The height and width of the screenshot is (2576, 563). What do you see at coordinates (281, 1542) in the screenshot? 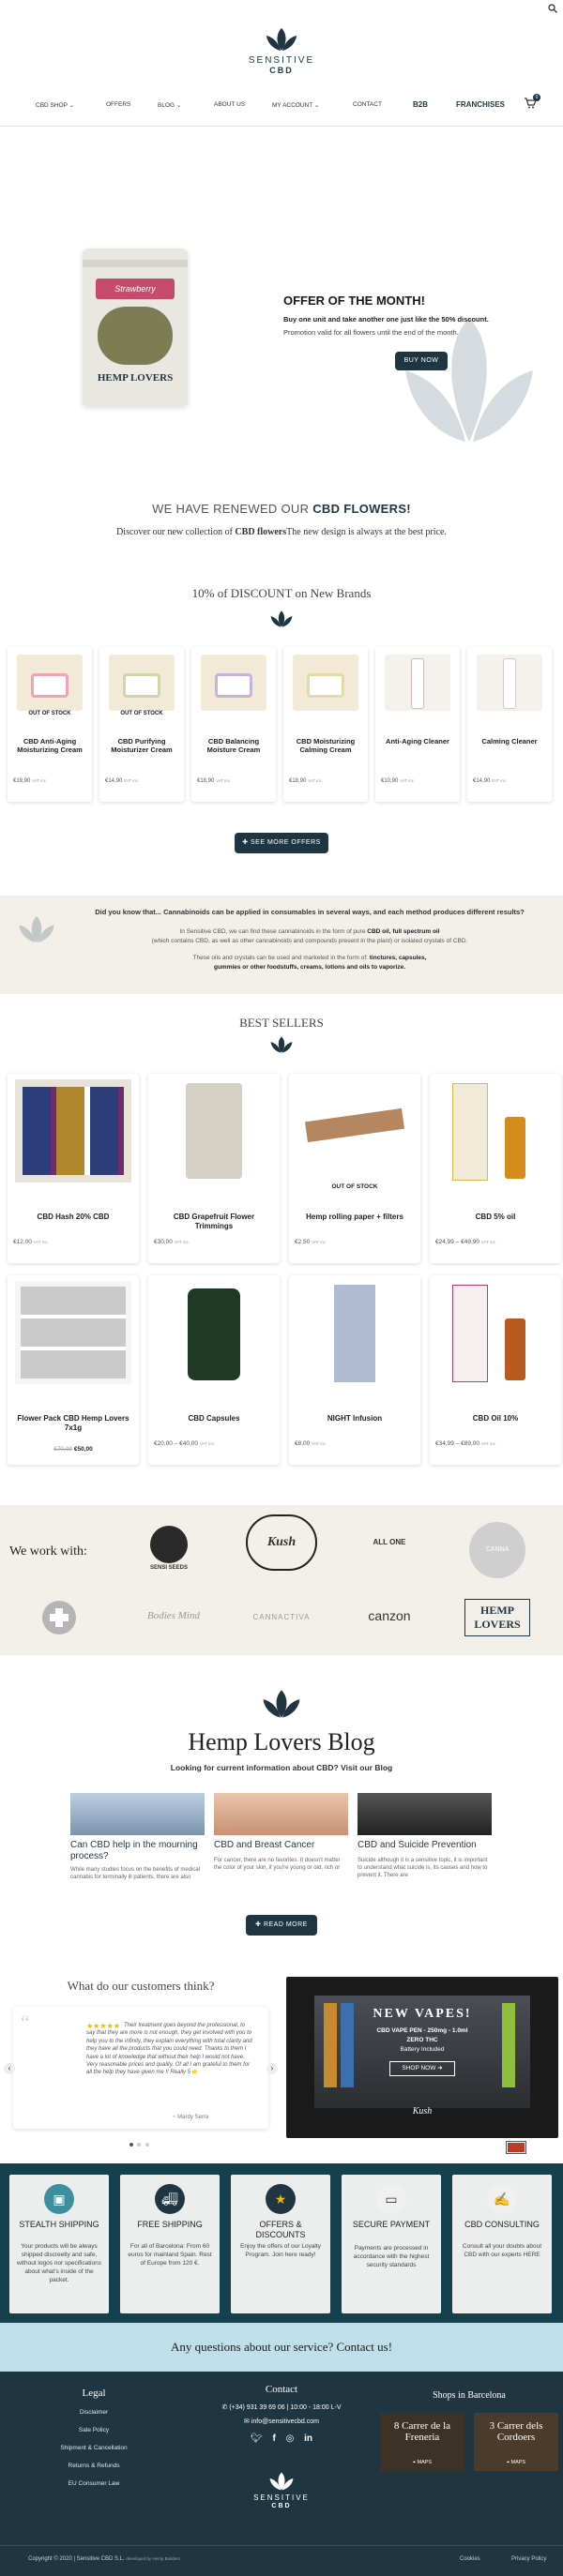
I see `partner-logo-kush: Kush` at bounding box center [281, 1542].